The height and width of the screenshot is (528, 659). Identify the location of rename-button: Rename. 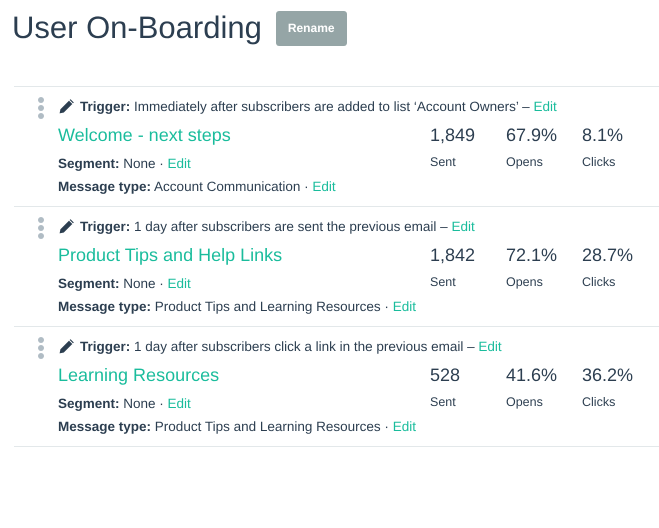
(311, 28).